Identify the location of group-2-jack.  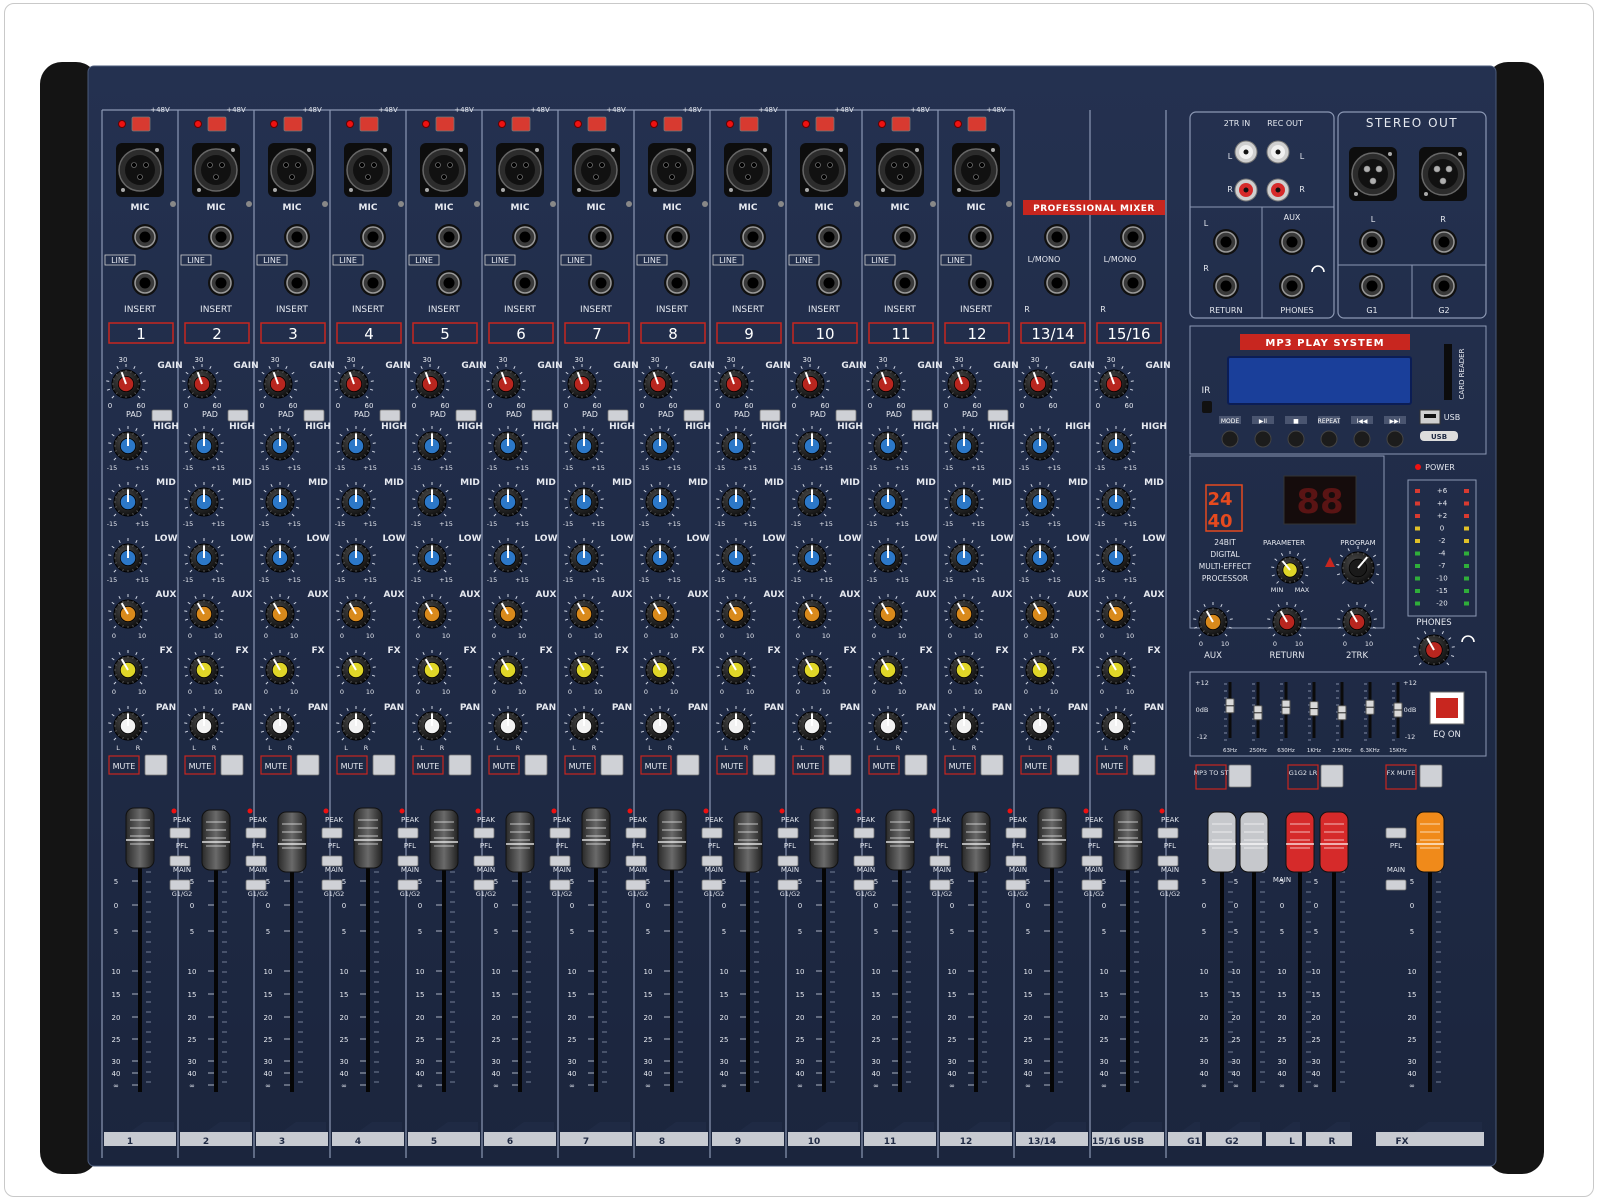
(1444, 286).